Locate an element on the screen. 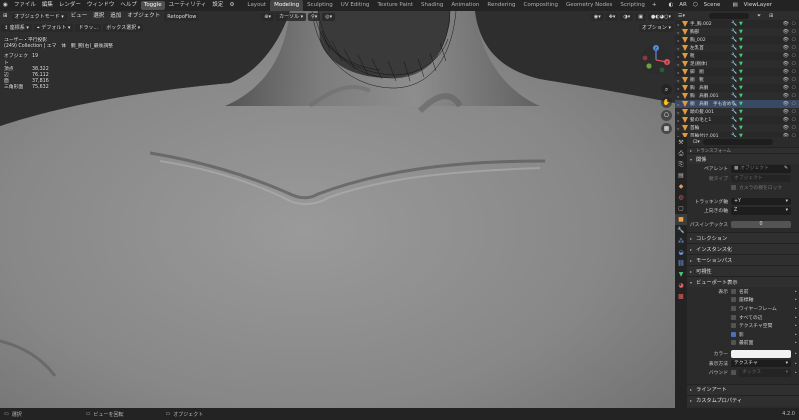 This screenshot has width=799, height=420. render-tab-icon: ⎙ is located at coordinates (681, 153).